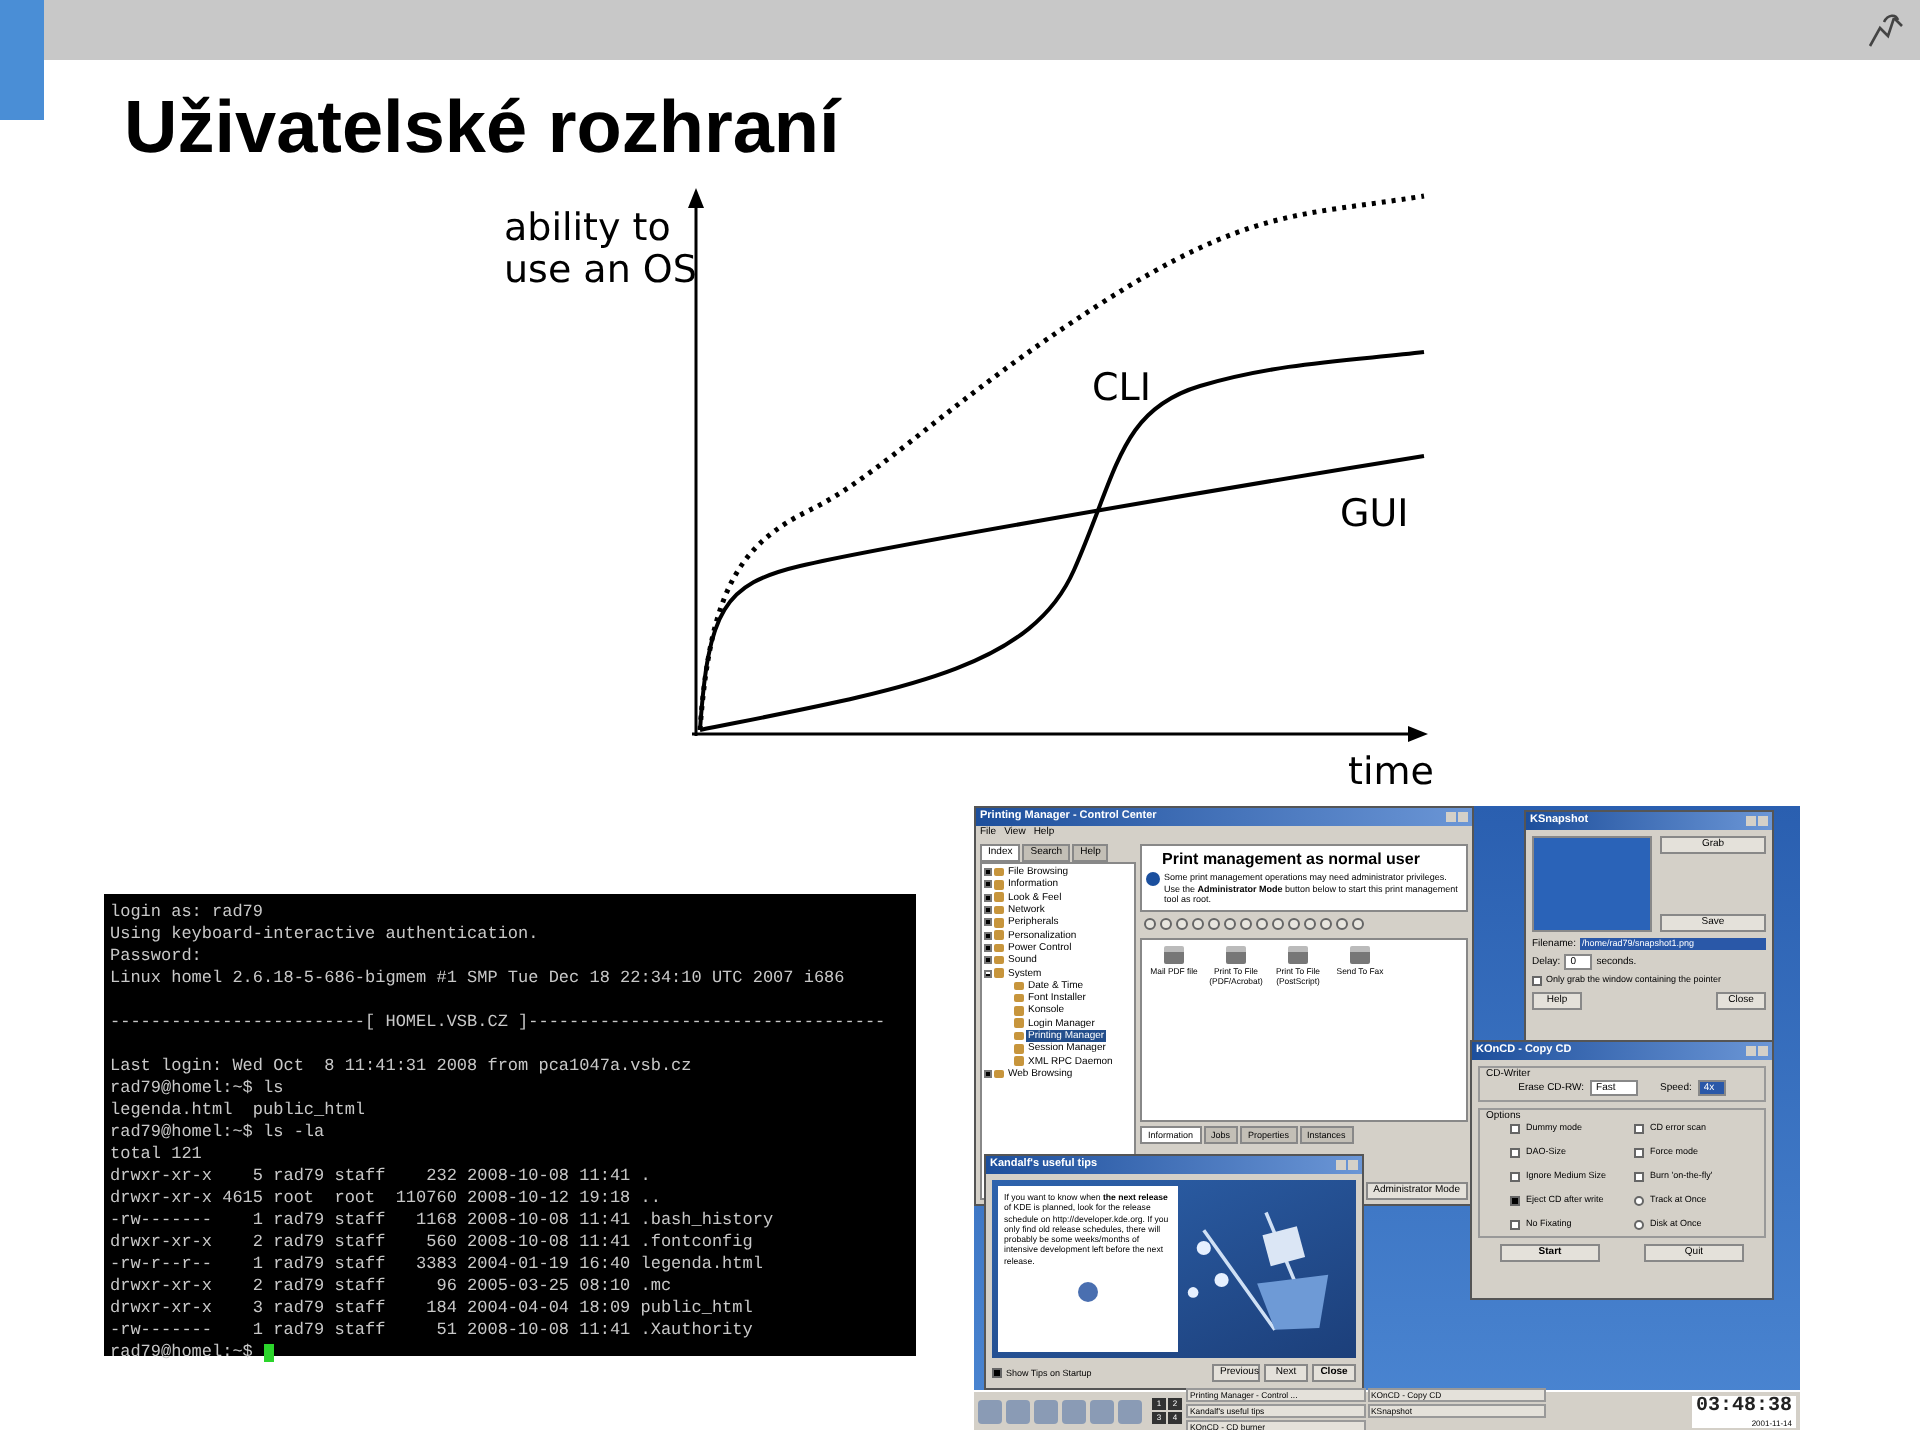 The height and width of the screenshot is (1440, 1920). Describe the element at coordinates (380, 1177) in the screenshot. I see `terminal-line: drwxr-xr-x 5 rad79 staff 232 2008-10-08 11:41 .` at that location.